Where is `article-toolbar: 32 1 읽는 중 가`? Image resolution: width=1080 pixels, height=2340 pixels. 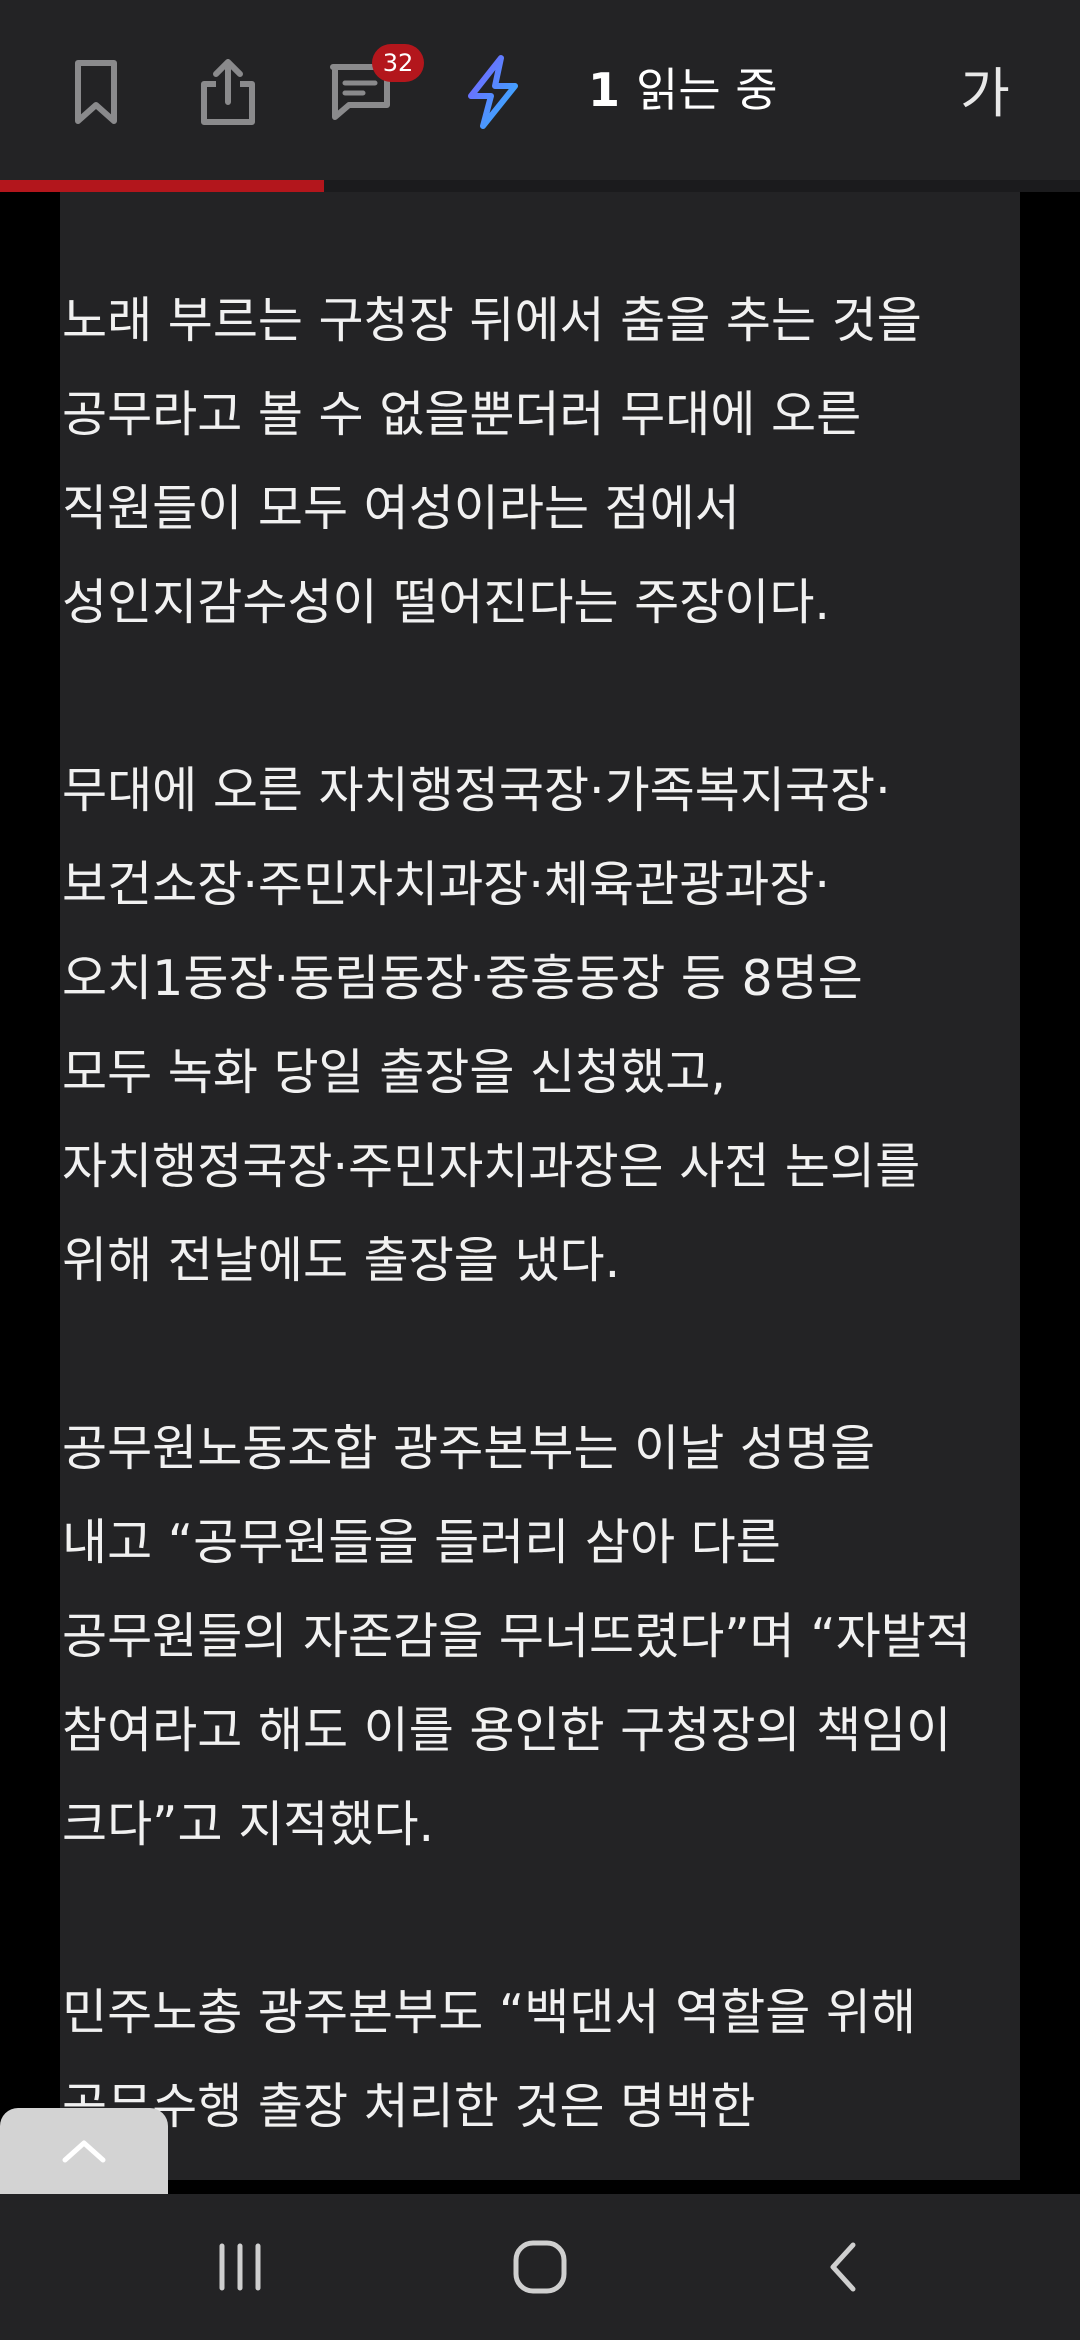 article-toolbar: 32 1 읽는 중 가 is located at coordinates (540, 90).